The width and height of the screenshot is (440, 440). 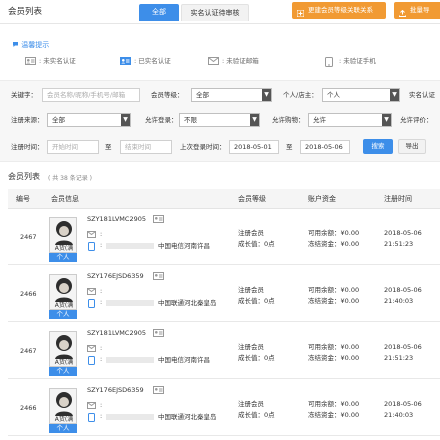 What do you see at coordinates (89, 120) in the screenshot?
I see `source-select: 全部 ▼` at bounding box center [89, 120].